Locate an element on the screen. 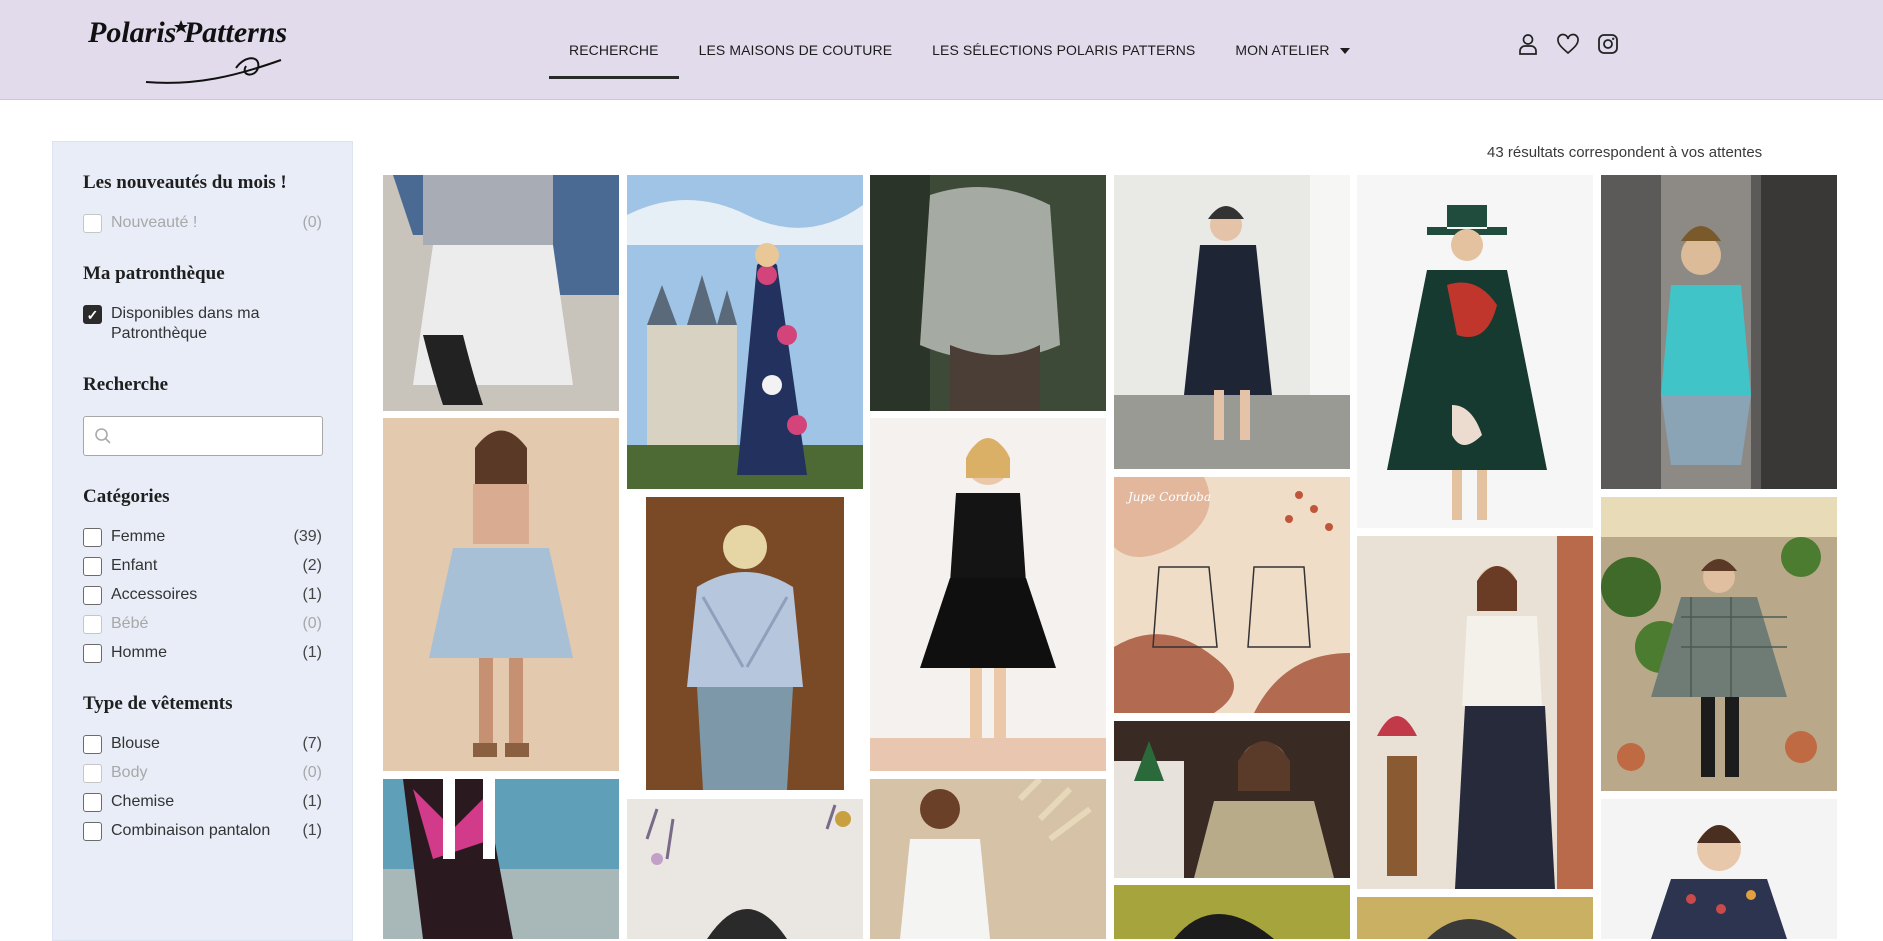 The height and width of the screenshot is (941, 1883). option-label: Chemise is located at coordinates (143, 801).